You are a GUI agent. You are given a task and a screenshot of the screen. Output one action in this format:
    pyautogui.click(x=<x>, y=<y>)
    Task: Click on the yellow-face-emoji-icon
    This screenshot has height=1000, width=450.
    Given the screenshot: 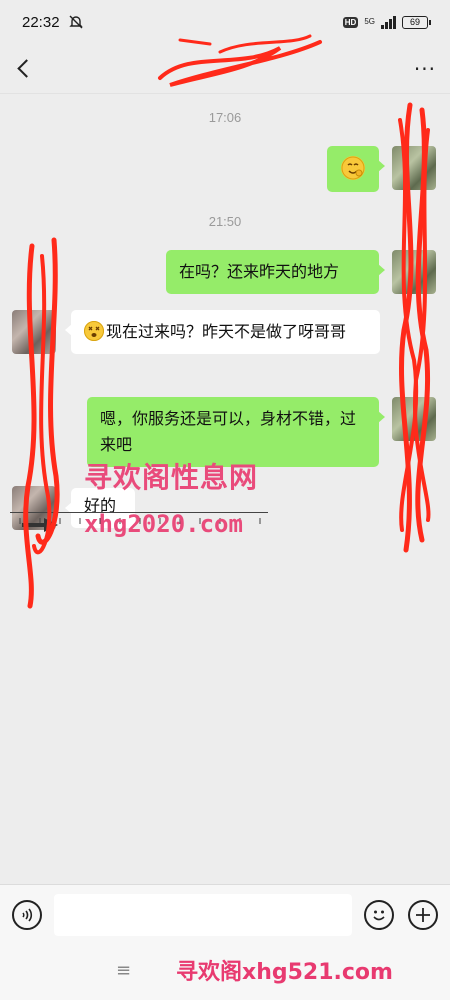 What is the action you would take?
    pyautogui.click(x=353, y=168)
    